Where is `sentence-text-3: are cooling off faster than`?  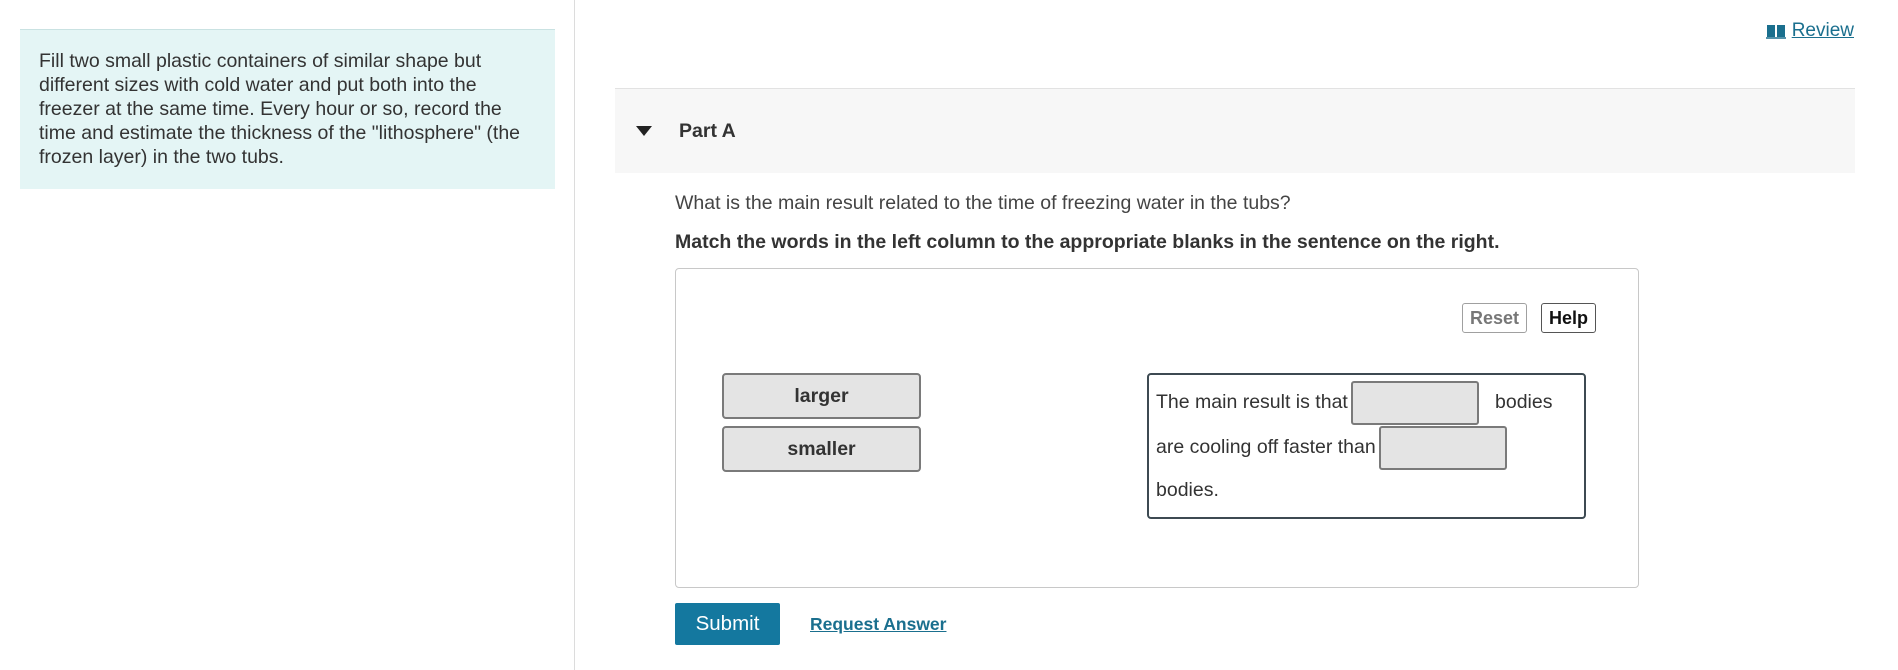
sentence-text-3: are cooling off faster than is located at coordinates (1266, 447).